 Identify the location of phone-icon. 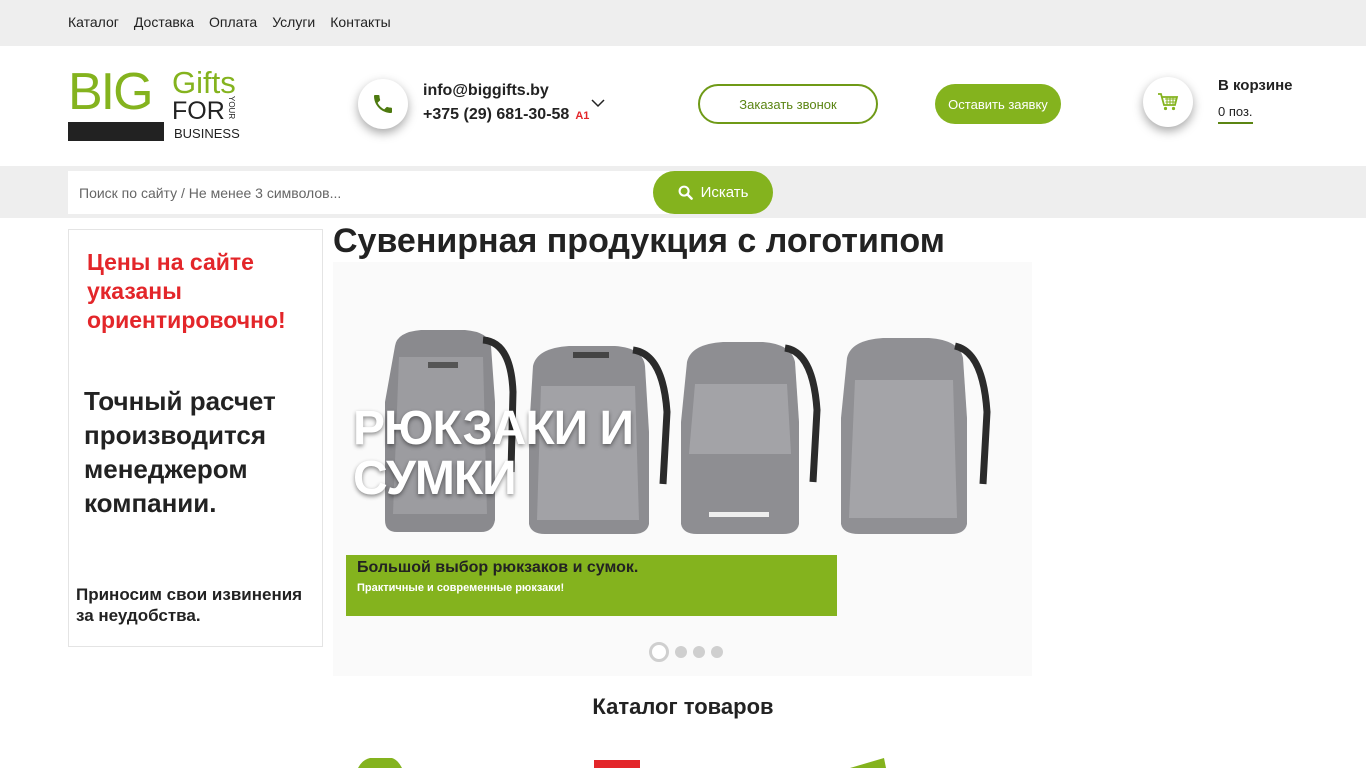
(383, 104).